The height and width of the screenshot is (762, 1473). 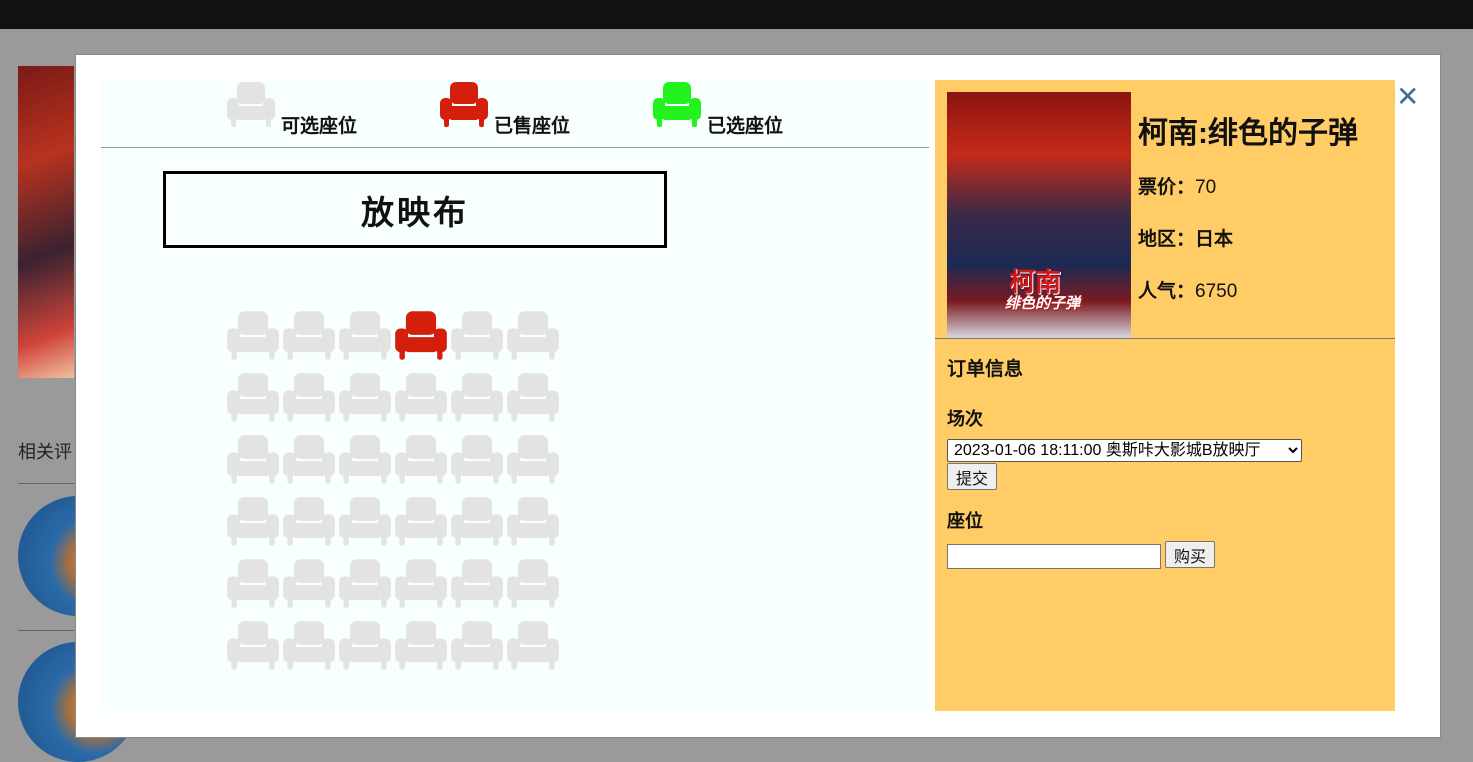 I want to click on seat-label: 座位, so click(x=965, y=521).